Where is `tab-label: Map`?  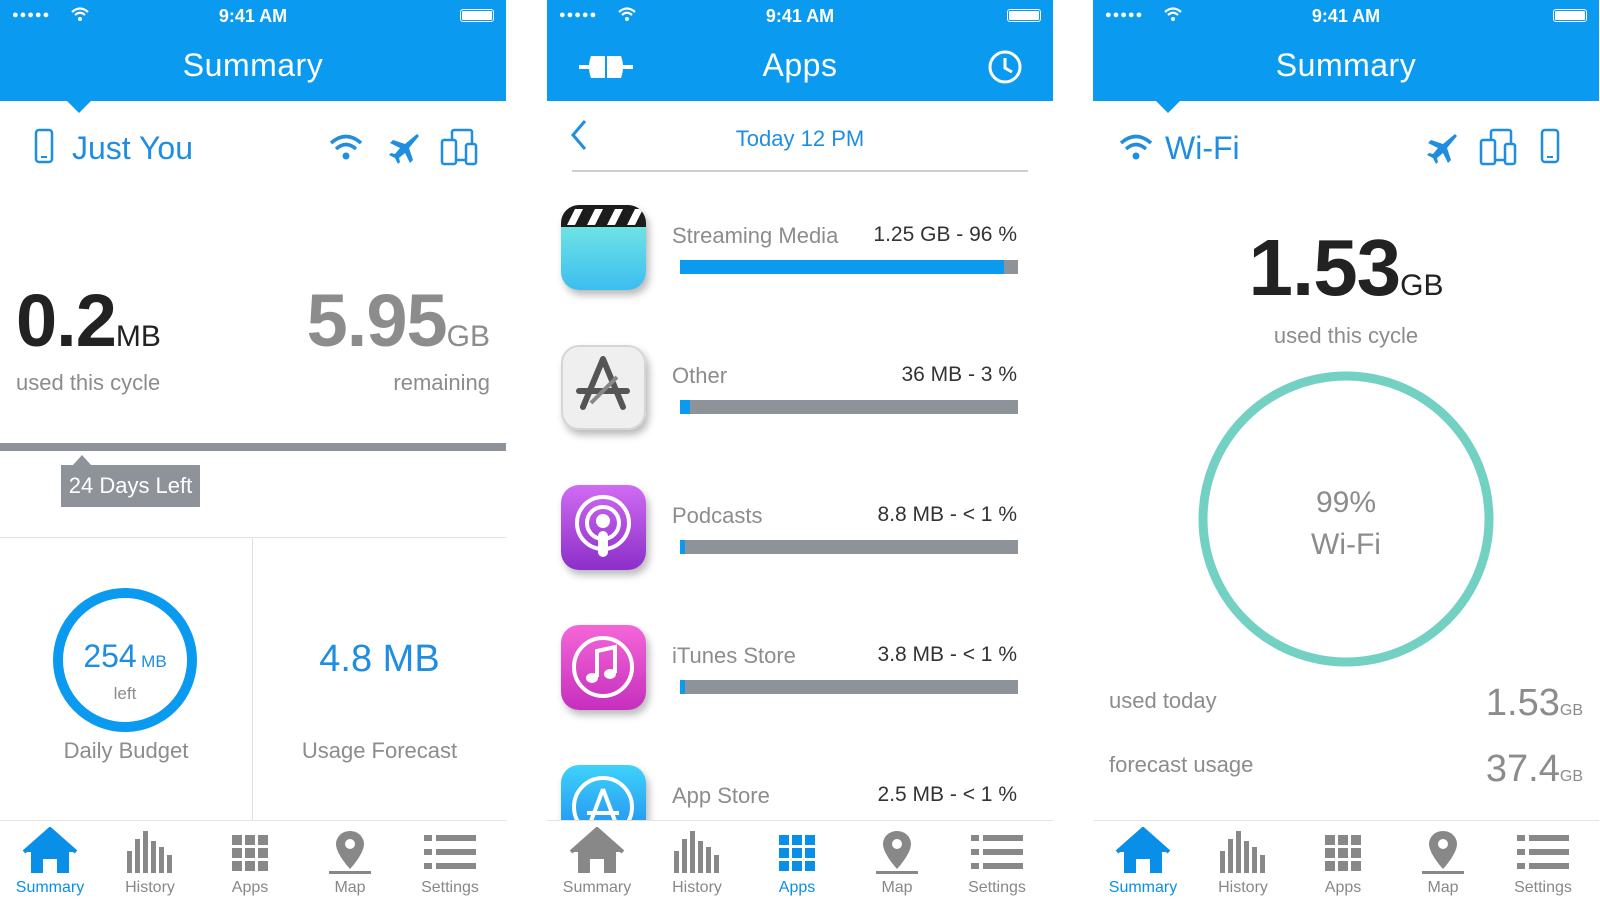 tab-label: Map is located at coordinates (897, 887).